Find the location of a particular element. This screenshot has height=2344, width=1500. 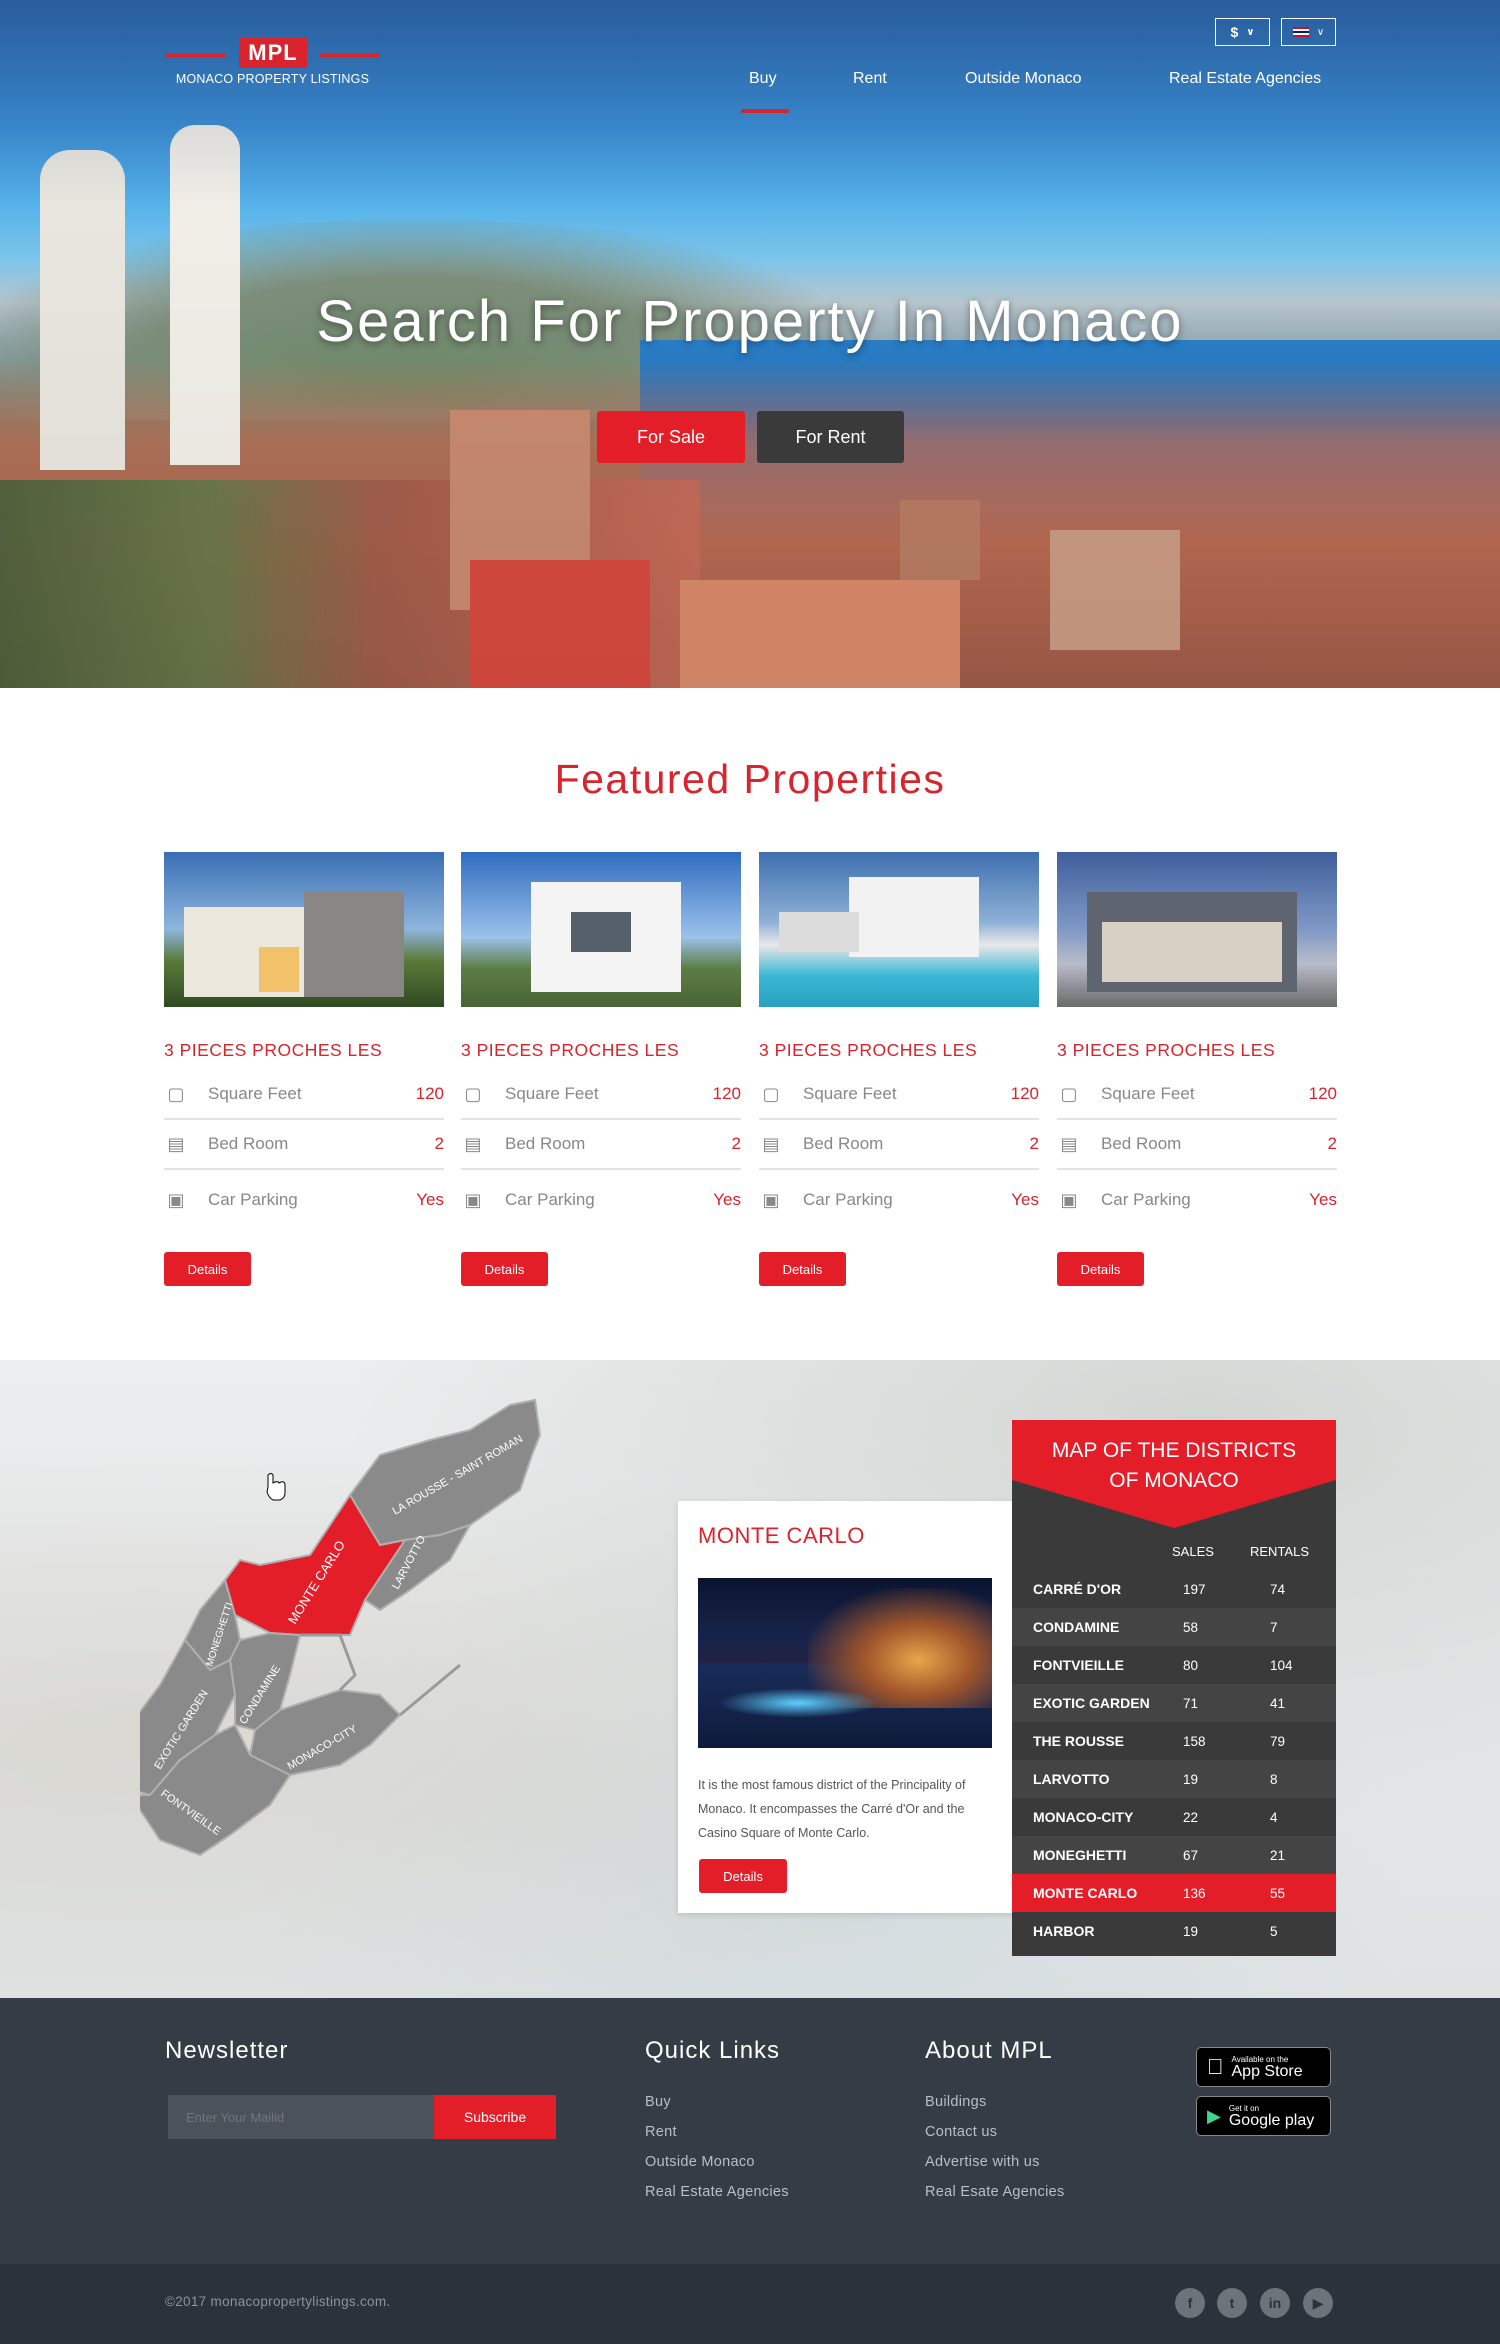

for-rent-button: For Rent is located at coordinates (830, 437).